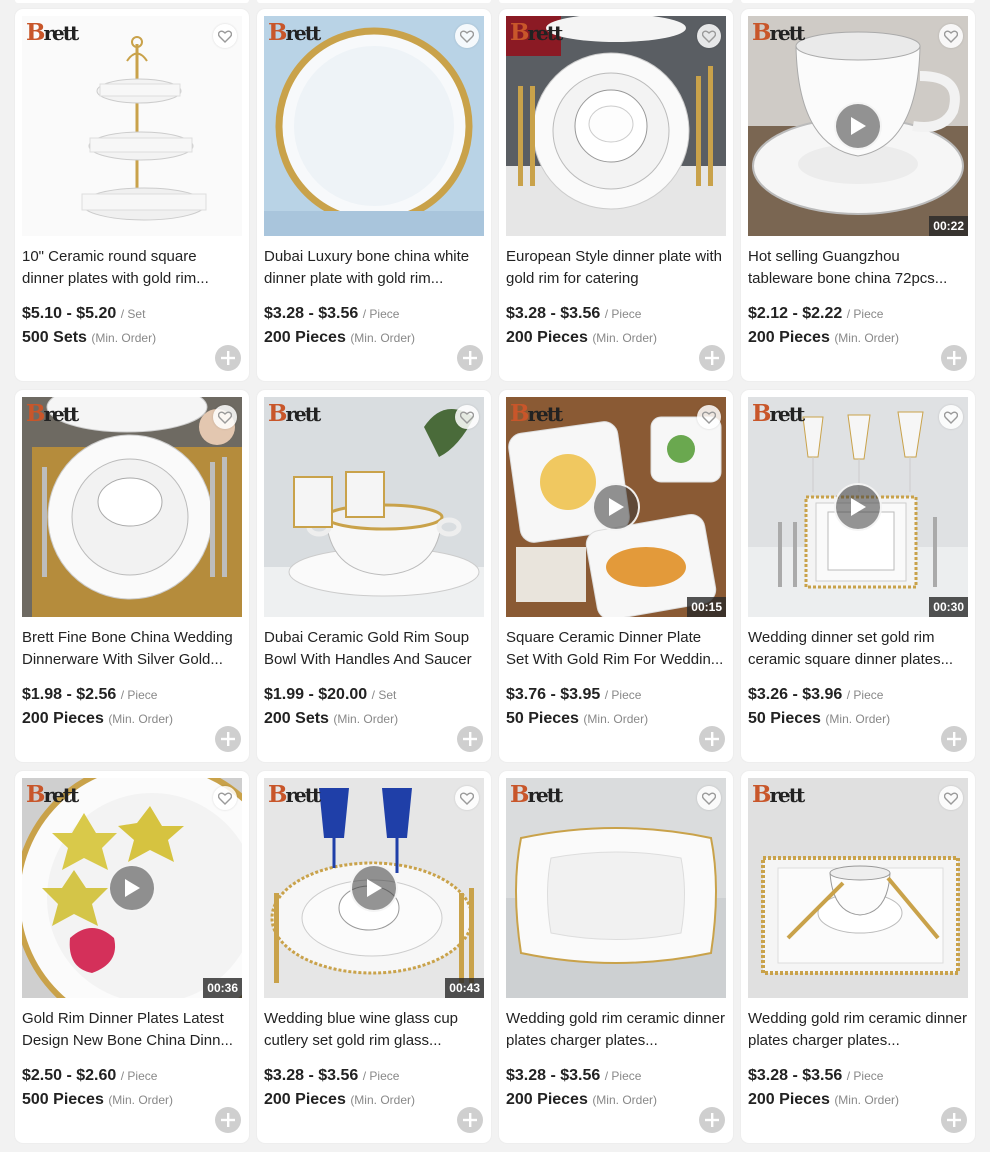  What do you see at coordinates (97, 1100) in the screenshot?
I see `min-order-row: 500 Pieces (Min. Order)` at bounding box center [97, 1100].